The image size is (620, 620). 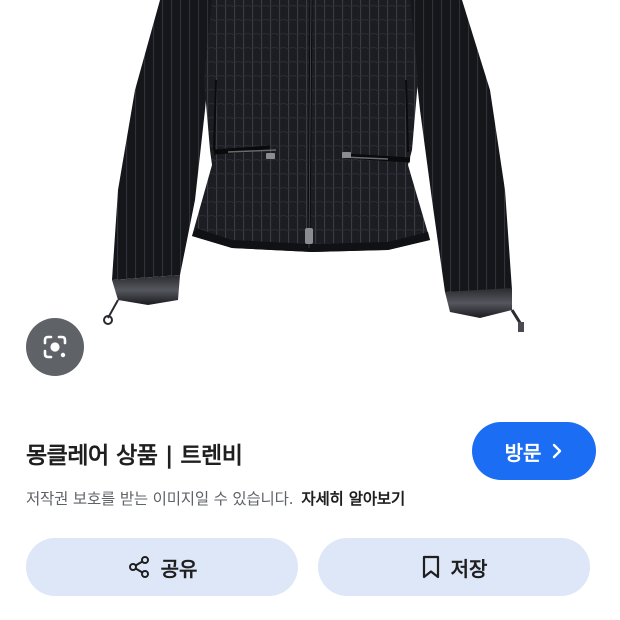 What do you see at coordinates (134, 453) in the screenshot?
I see `product-title: 몽클레어 상품 | 트렌비` at bounding box center [134, 453].